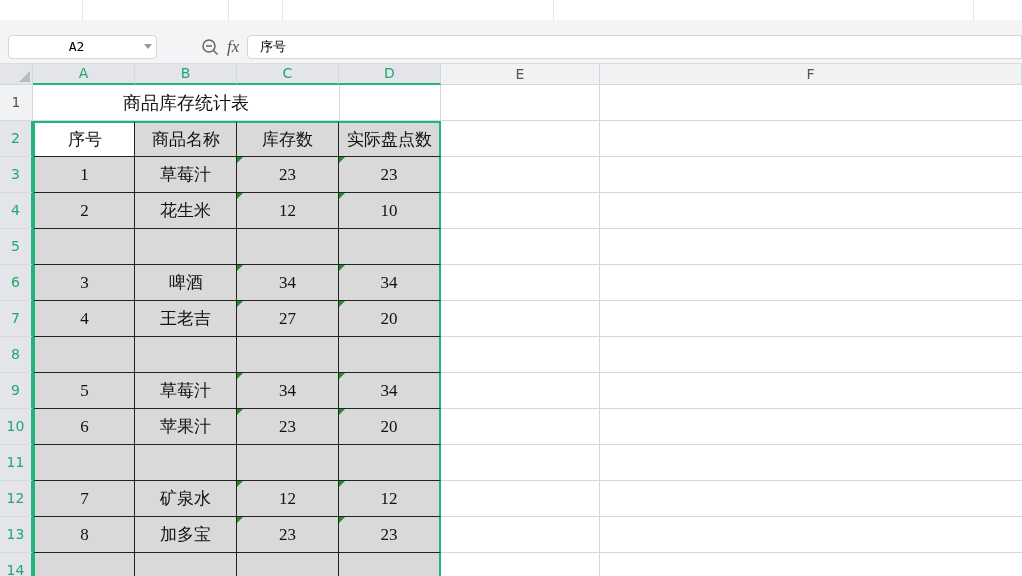  Describe the element at coordinates (84, 174) in the screenshot. I see `cell-text: 1` at that location.